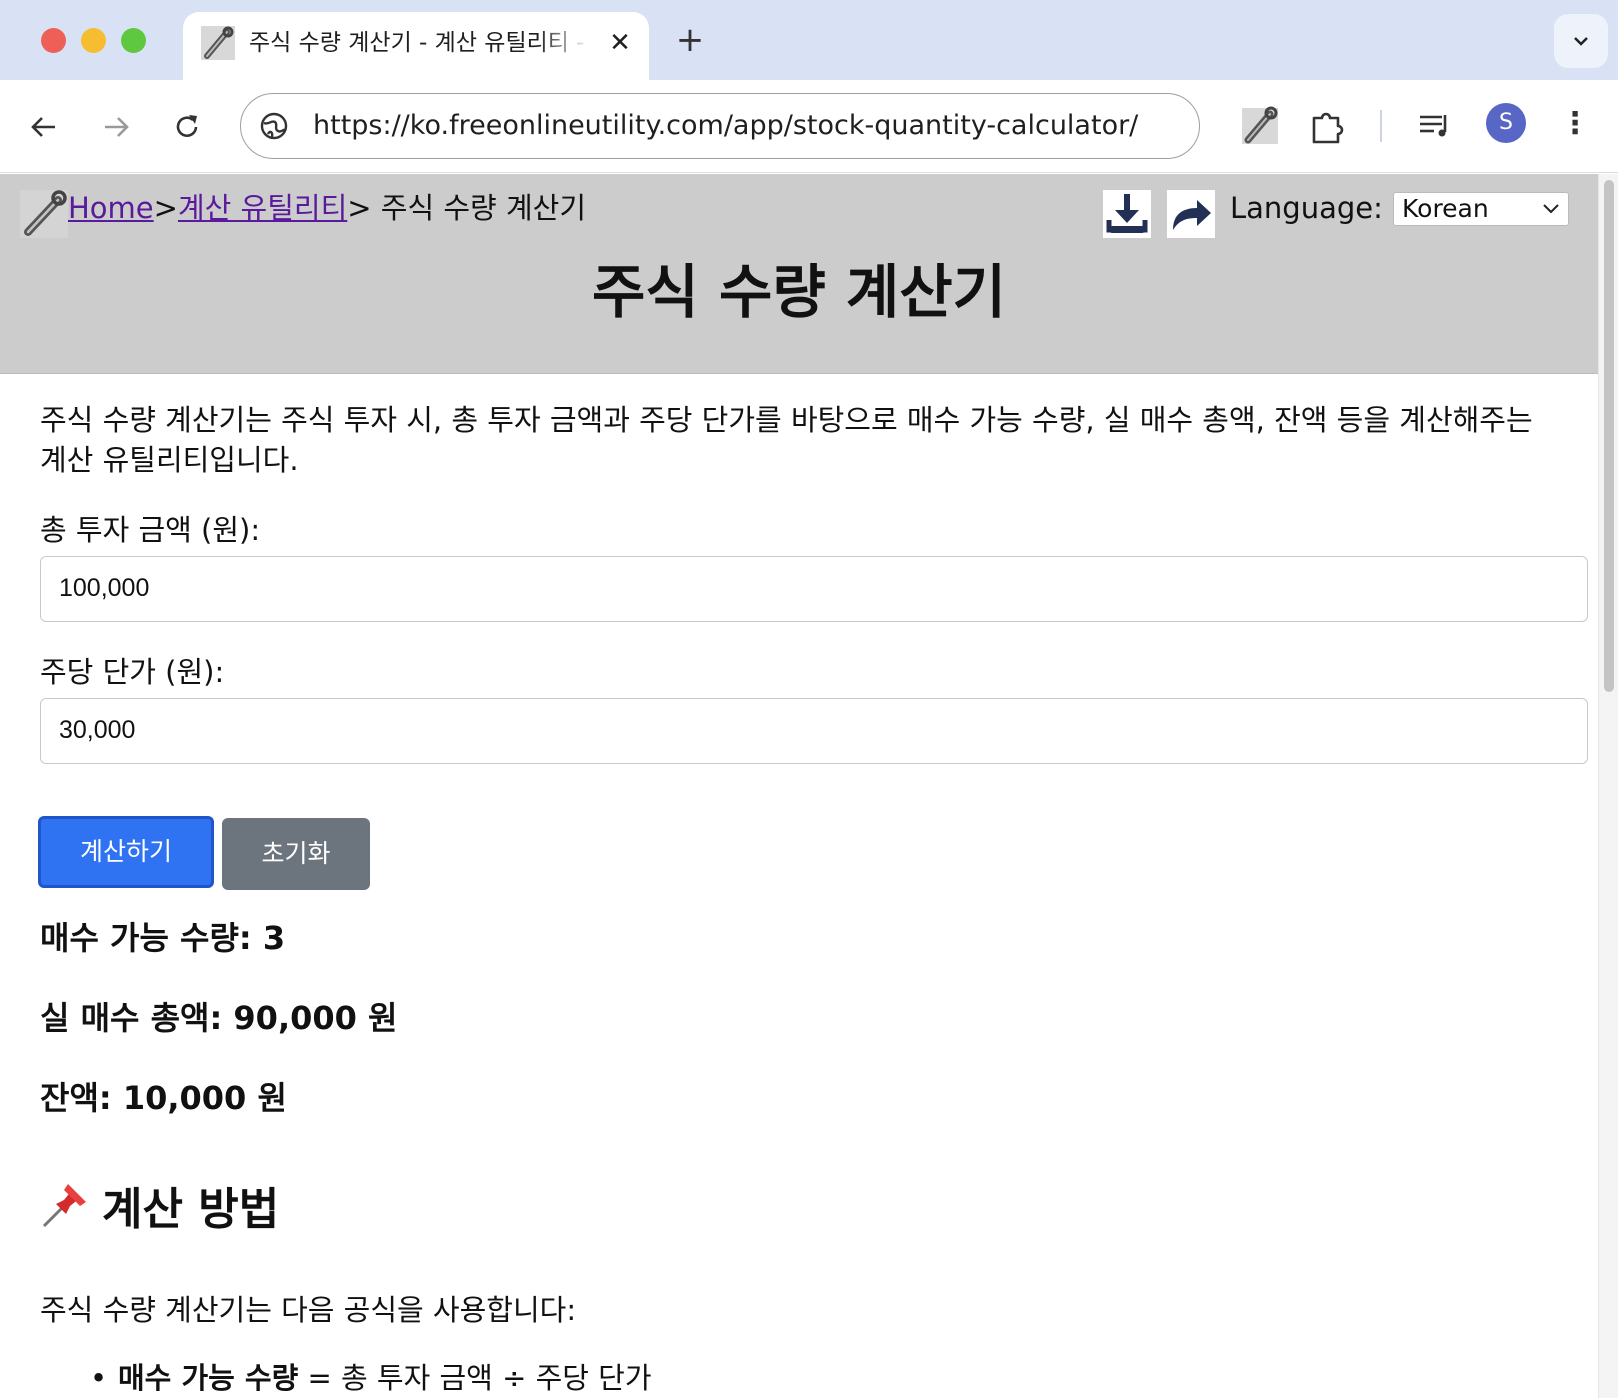 This screenshot has height=1398, width=1618. I want to click on total-investment-input: 100,000, so click(814, 589).